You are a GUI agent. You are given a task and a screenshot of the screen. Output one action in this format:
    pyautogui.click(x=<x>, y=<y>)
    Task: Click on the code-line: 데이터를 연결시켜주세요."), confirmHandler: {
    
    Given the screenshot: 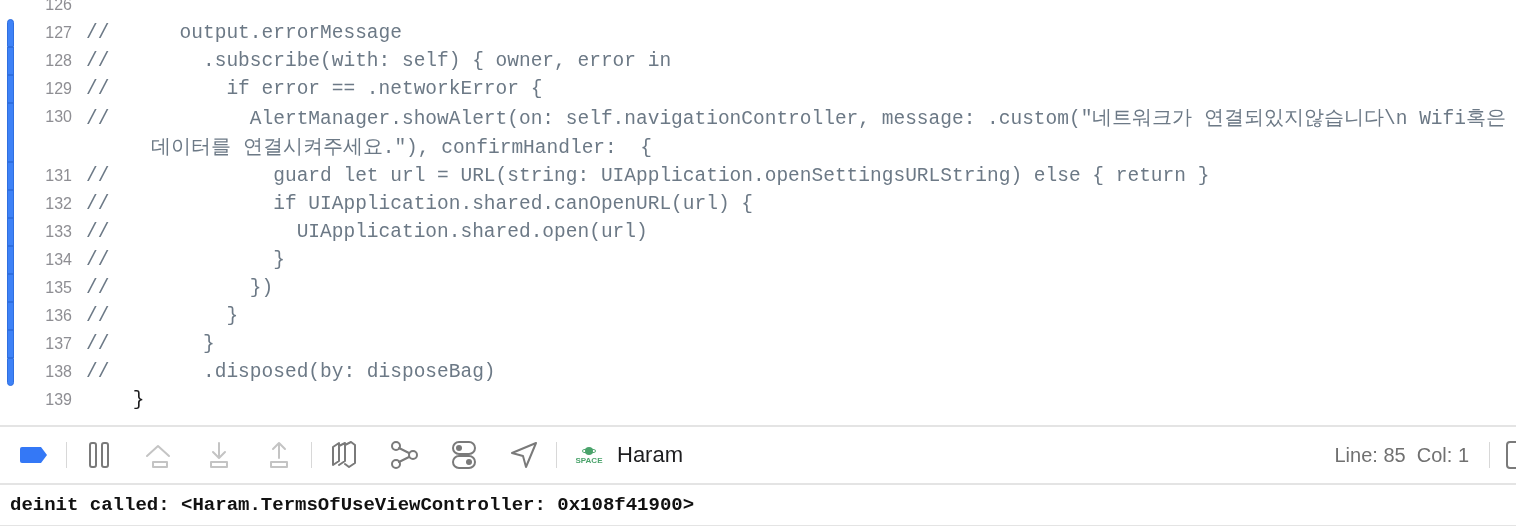 What is the action you would take?
    pyautogui.click(x=401, y=148)
    